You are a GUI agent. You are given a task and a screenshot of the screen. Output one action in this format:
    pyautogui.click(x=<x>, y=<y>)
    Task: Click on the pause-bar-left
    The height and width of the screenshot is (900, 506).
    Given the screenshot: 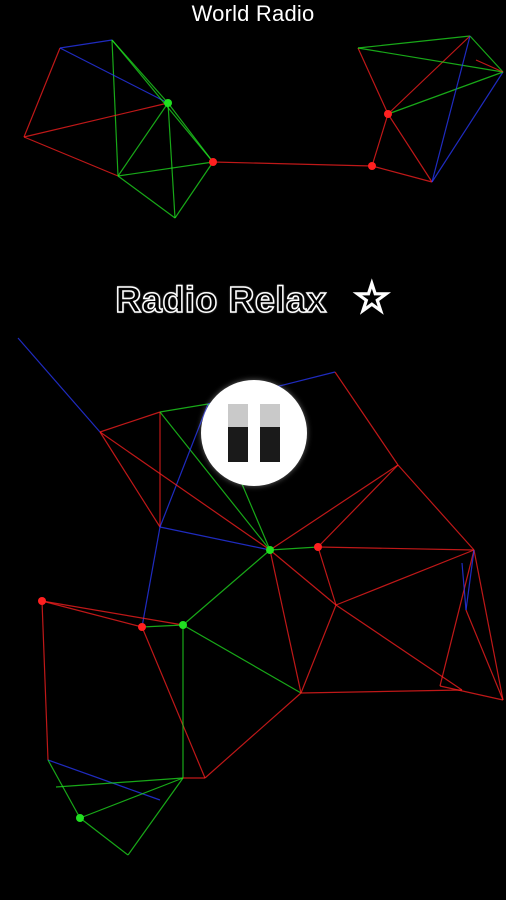 What is the action you would take?
    pyautogui.click(x=238, y=433)
    